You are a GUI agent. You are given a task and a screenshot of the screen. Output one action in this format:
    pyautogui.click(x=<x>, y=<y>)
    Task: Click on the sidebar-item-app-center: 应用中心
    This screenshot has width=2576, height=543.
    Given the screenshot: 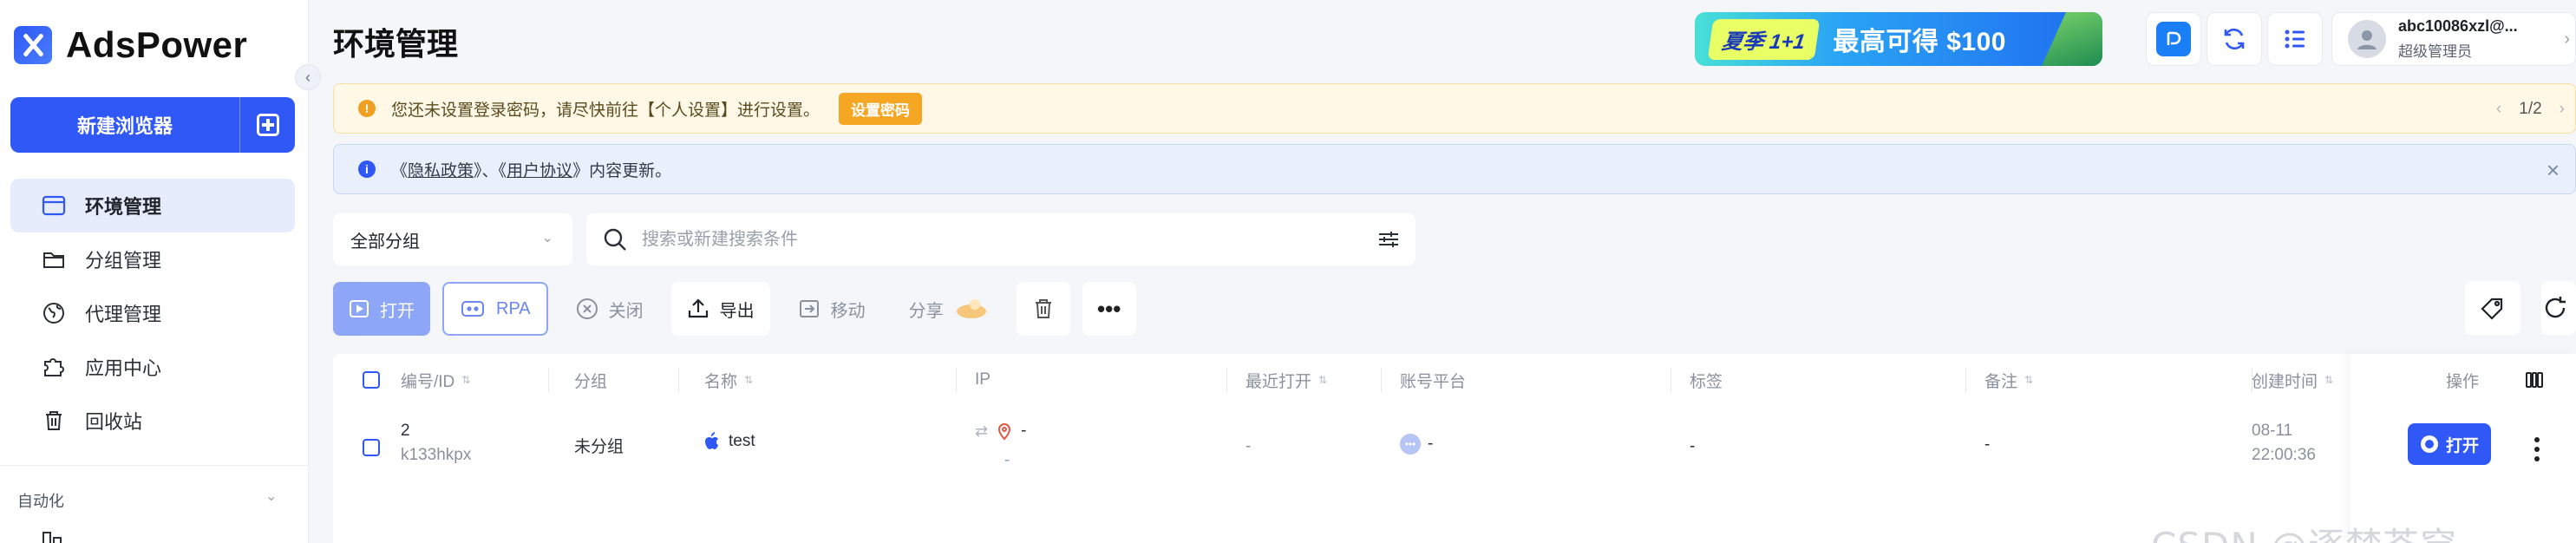 What is the action you would take?
    pyautogui.click(x=152, y=367)
    